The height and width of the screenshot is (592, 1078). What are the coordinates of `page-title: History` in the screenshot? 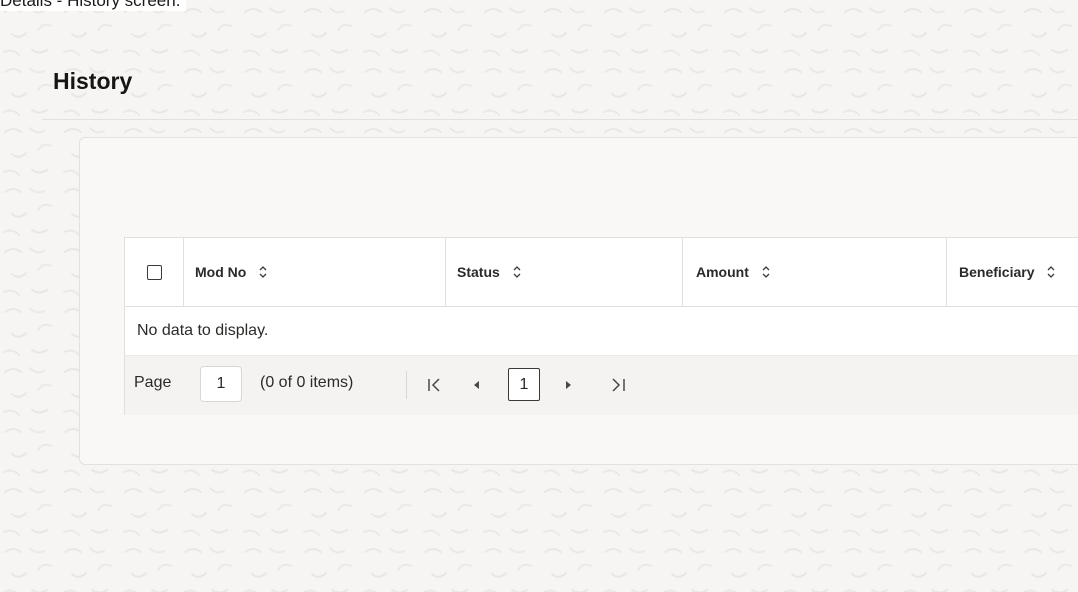 It's located at (93, 81).